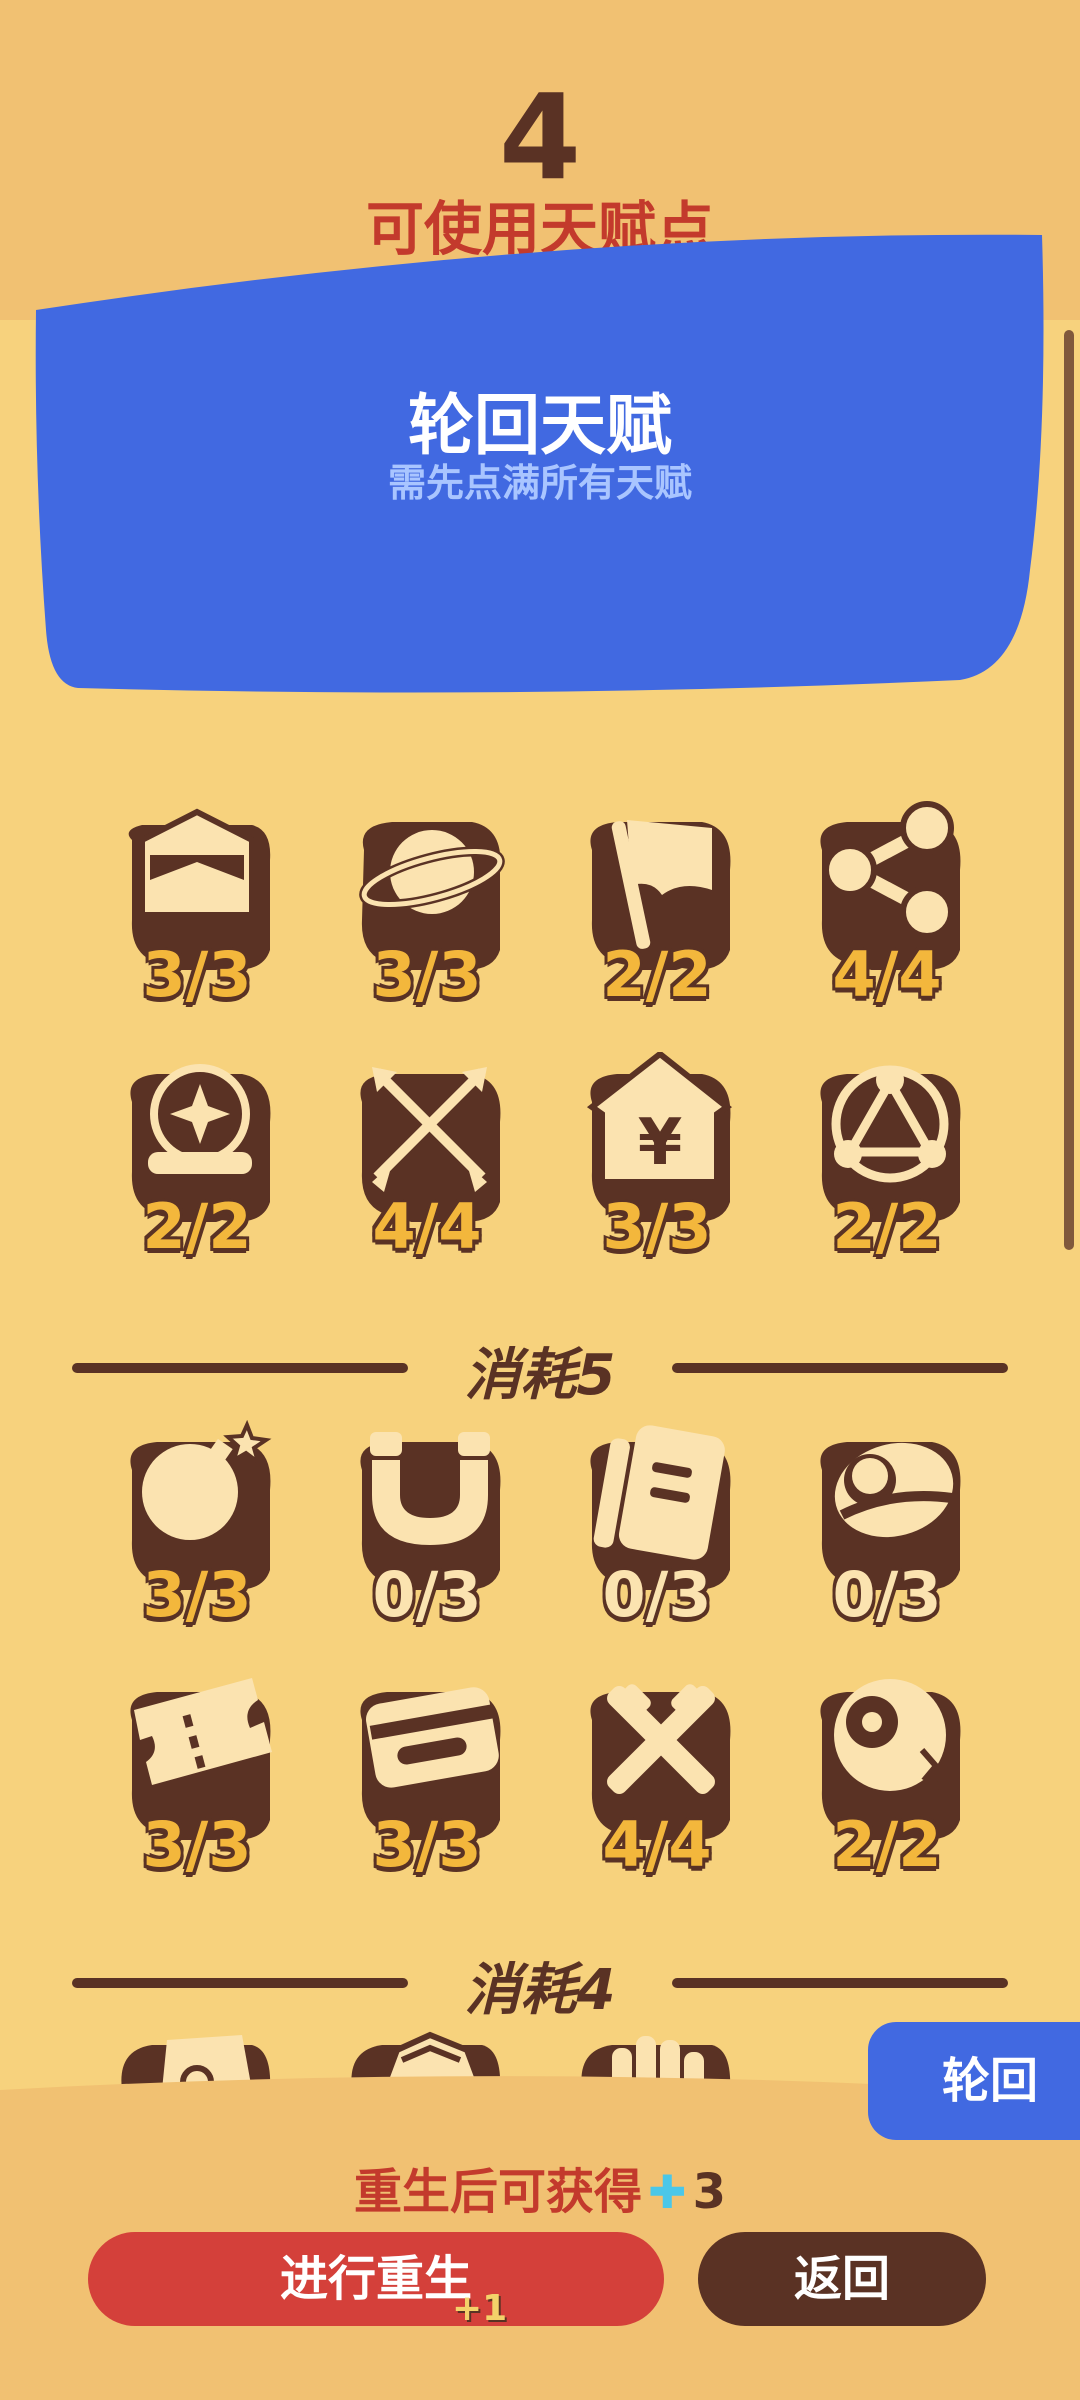 The width and height of the screenshot is (1080, 2400). Describe the element at coordinates (540, 1981) in the screenshot. I see `section-divider: 消耗4` at that location.